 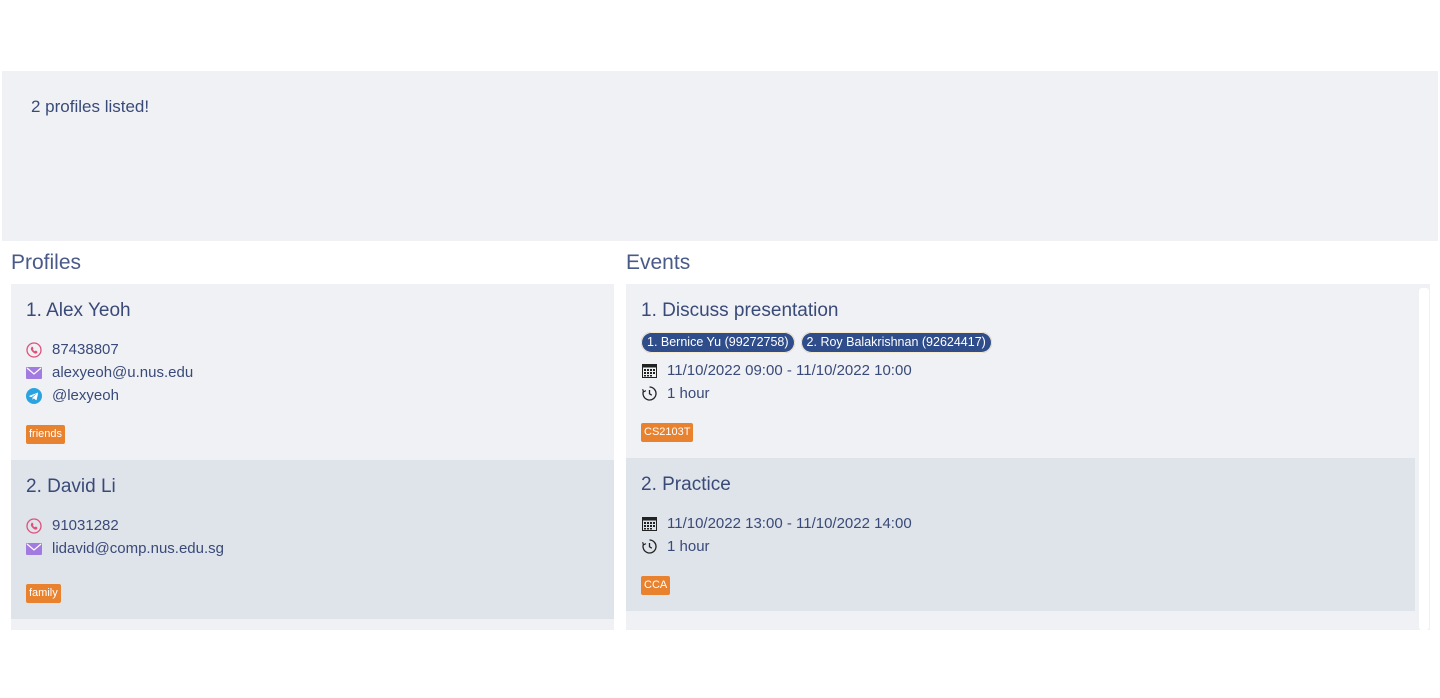 What do you see at coordinates (34, 395) in the screenshot?
I see `telegram-icon` at bounding box center [34, 395].